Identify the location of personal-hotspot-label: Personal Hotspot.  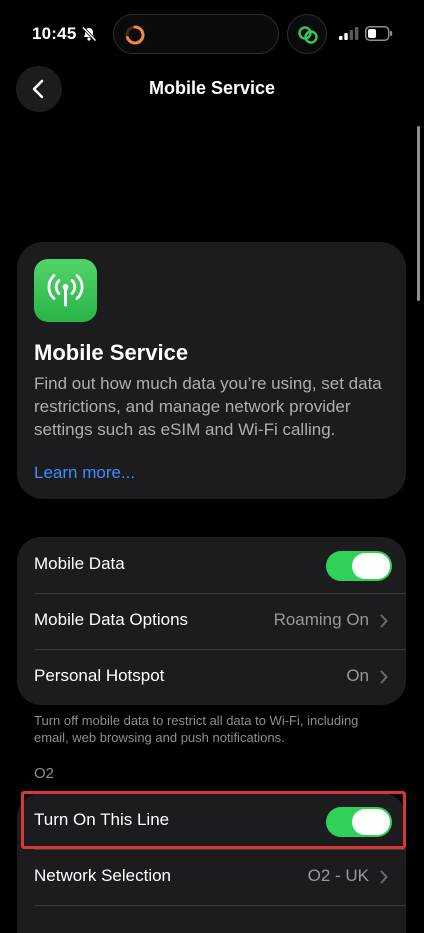
(99, 675).